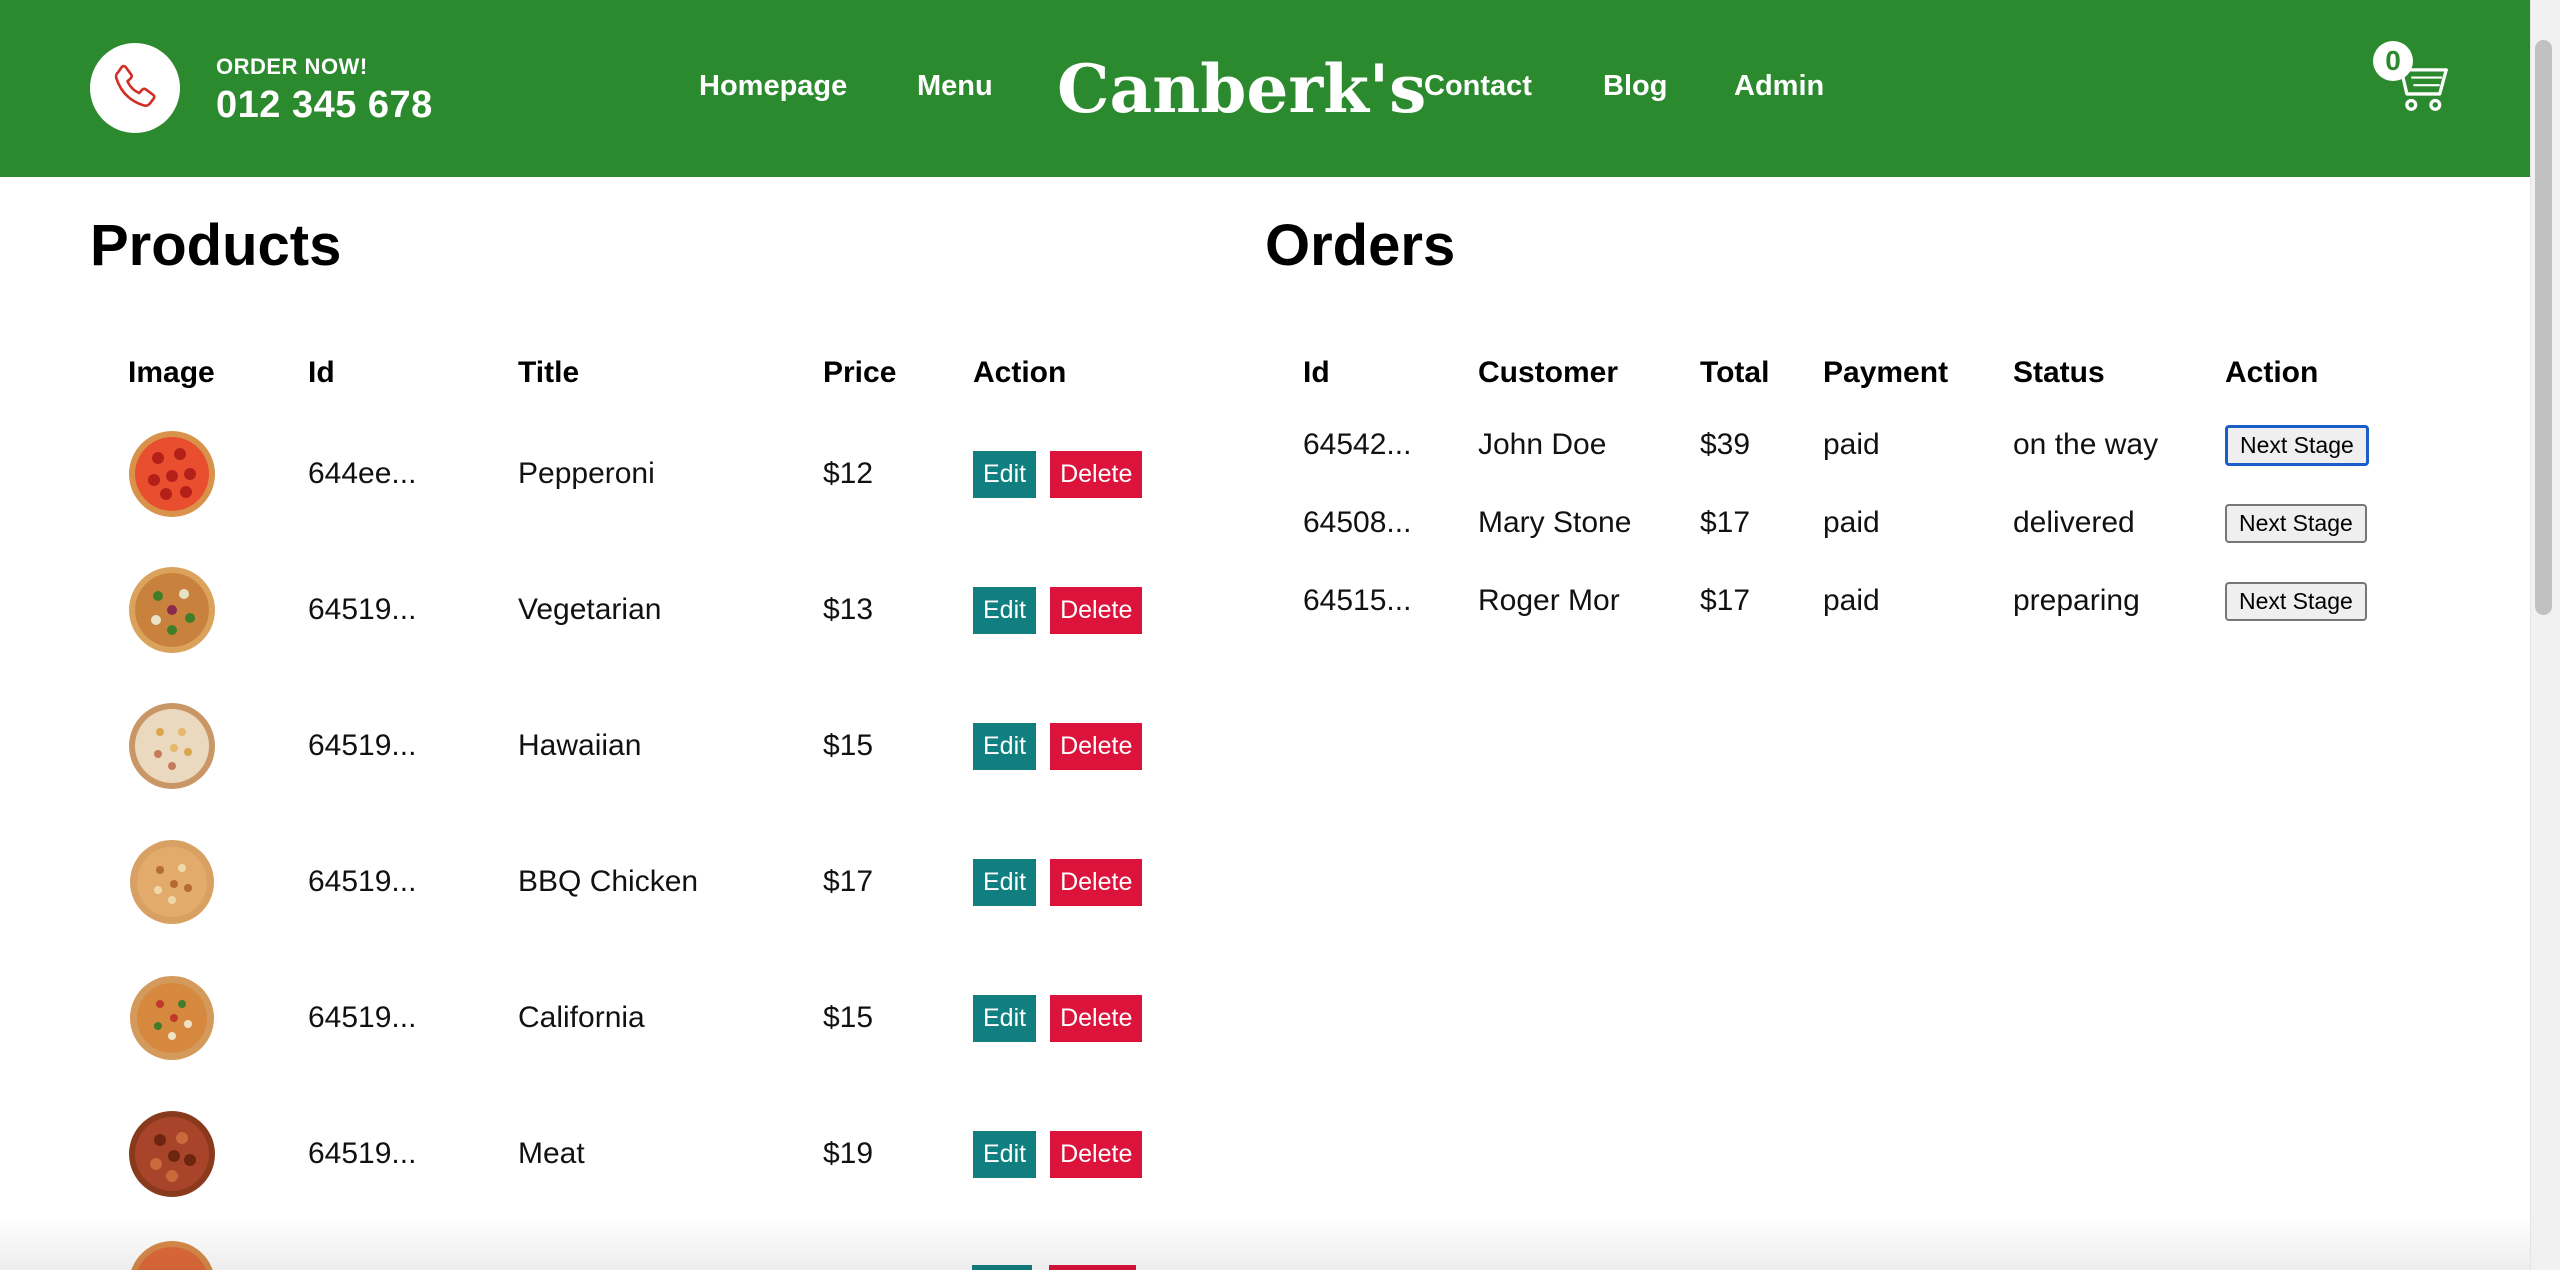  I want to click on order-status: on the way, so click(2086, 444).